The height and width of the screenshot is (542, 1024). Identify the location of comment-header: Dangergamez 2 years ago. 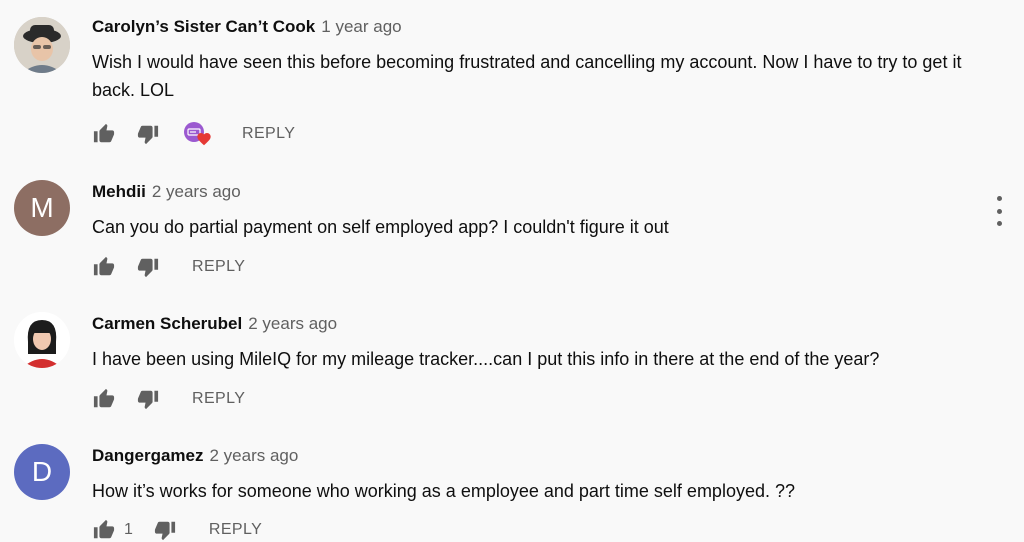
(195, 457).